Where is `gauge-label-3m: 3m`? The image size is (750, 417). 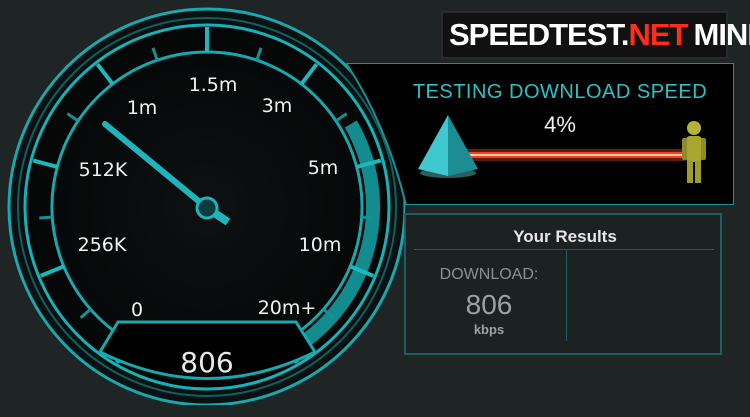 gauge-label-3m: 3m is located at coordinates (277, 106).